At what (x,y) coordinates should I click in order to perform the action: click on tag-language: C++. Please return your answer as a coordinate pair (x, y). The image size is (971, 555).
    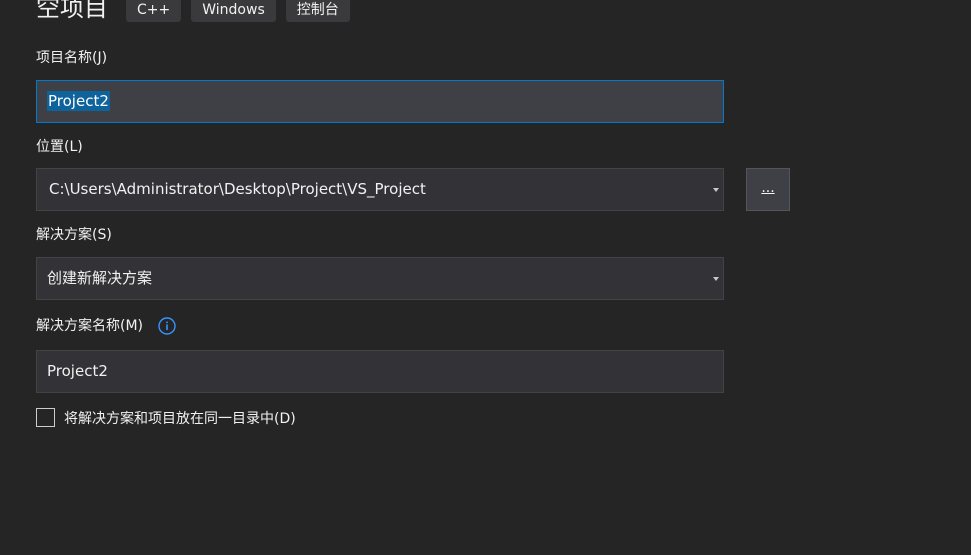
    Looking at the image, I should click on (154, 11).